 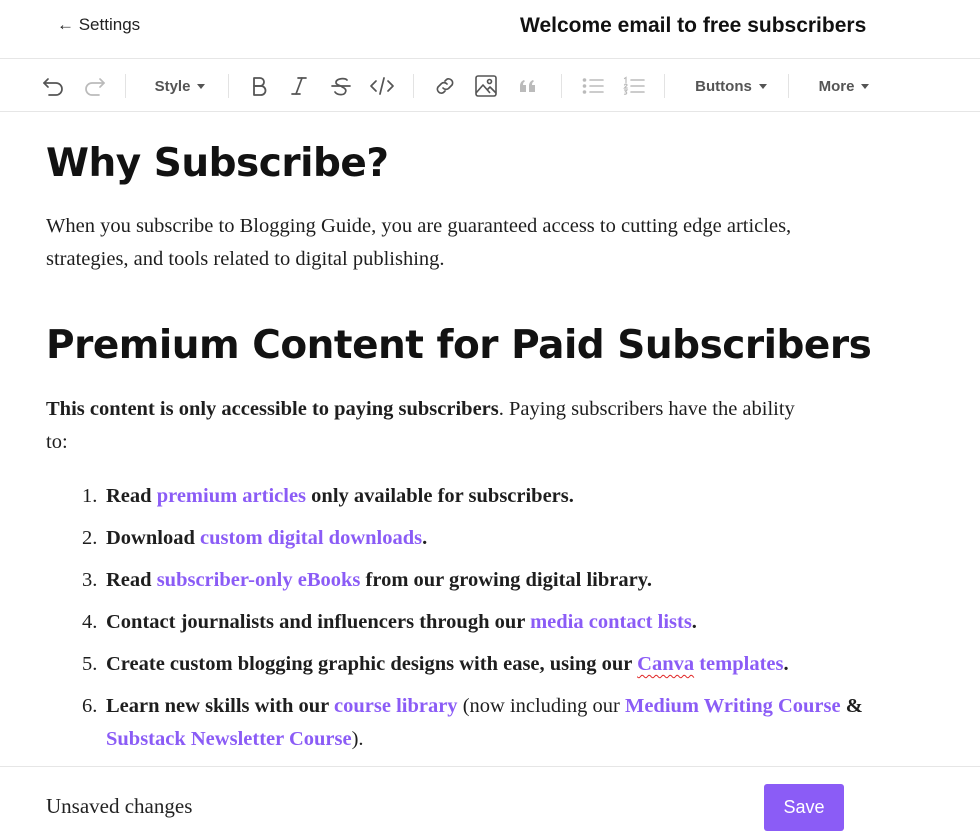 I want to click on unsaved-changes-status: Unsaved changes, so click(x=119, y=806).